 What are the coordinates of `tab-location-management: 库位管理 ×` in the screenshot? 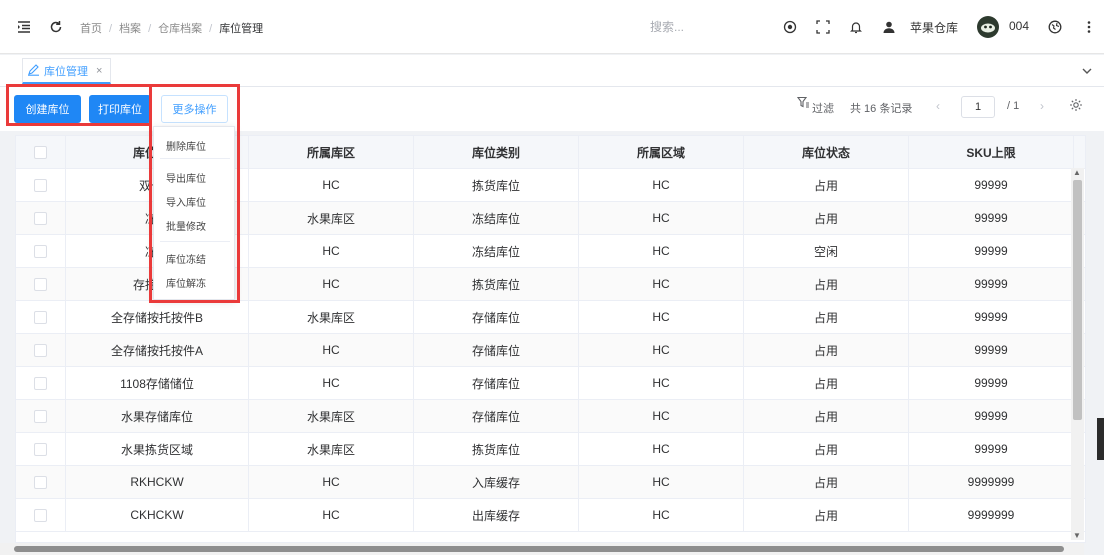 It's located at (67, 71).